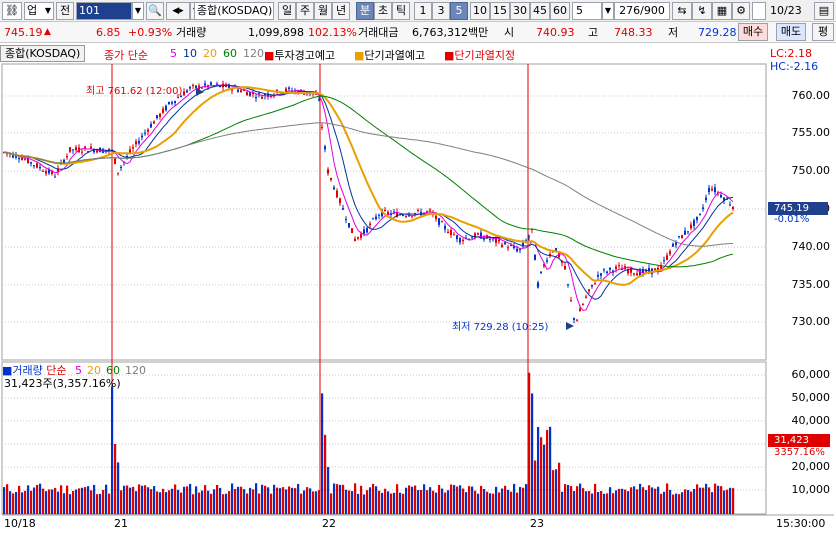 This screenshot has height=536, width=836. What do you see at coordinates (811, 466) in the screenshot?
I see `volume-tick: 20,000` at bounding box center [811, 466].